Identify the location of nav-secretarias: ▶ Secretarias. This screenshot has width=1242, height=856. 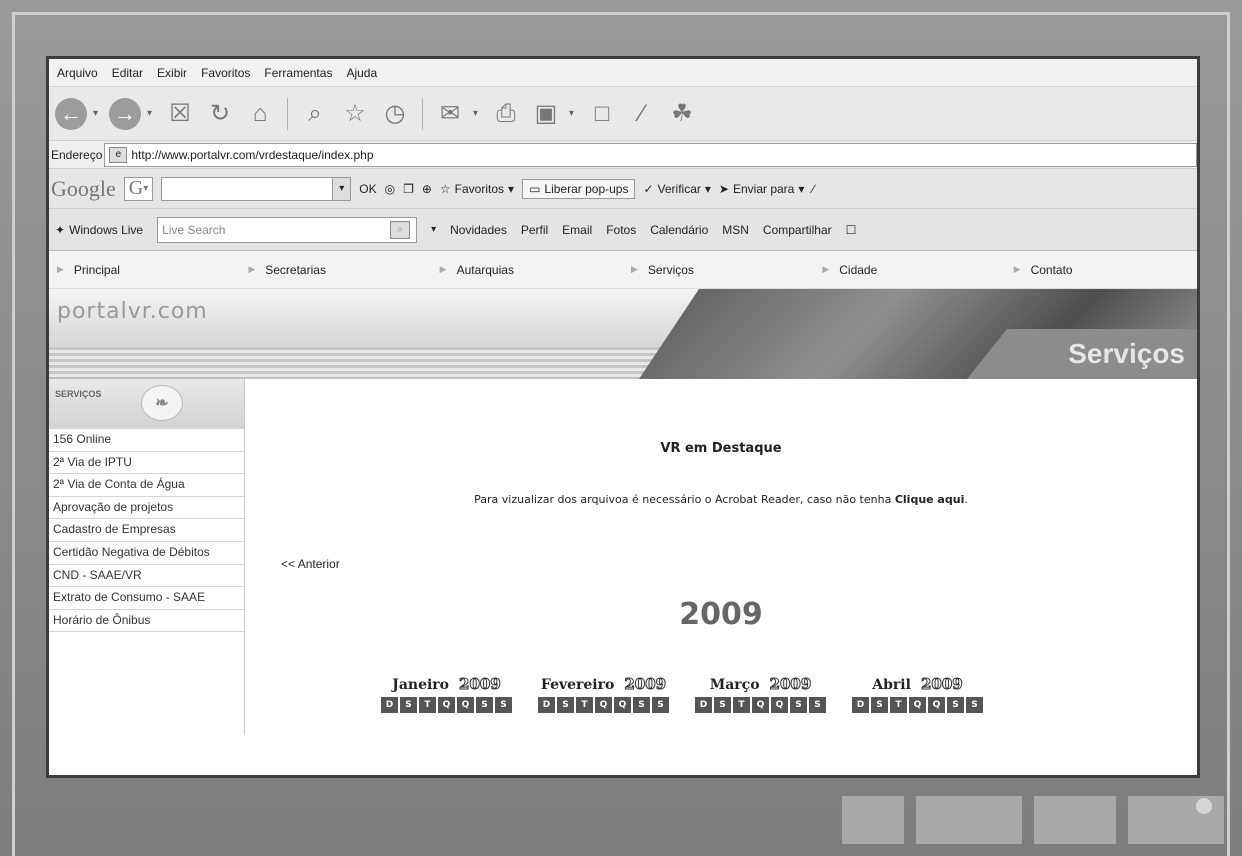
(335, 270).